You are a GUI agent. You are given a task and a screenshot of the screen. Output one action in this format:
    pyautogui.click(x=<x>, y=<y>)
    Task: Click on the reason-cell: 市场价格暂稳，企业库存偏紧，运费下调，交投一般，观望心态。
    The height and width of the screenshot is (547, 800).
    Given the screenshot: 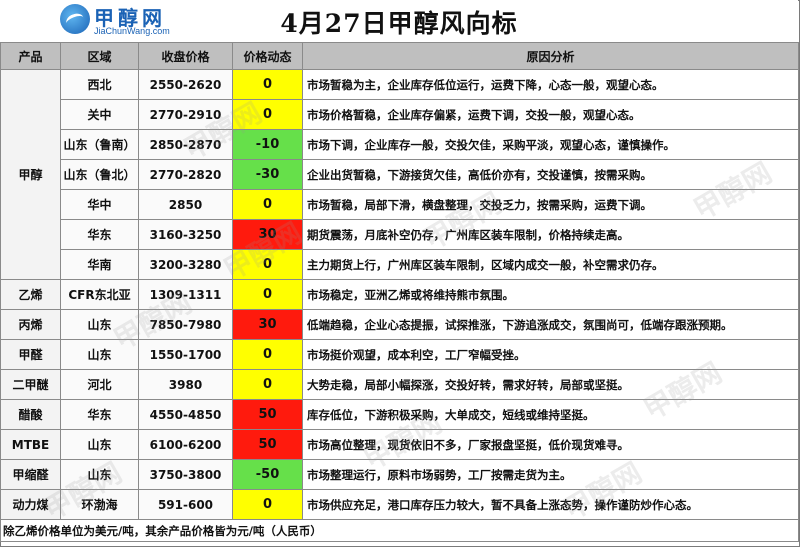 What is the action you would take?
    pyautogui.click(x=550, y=114)
    